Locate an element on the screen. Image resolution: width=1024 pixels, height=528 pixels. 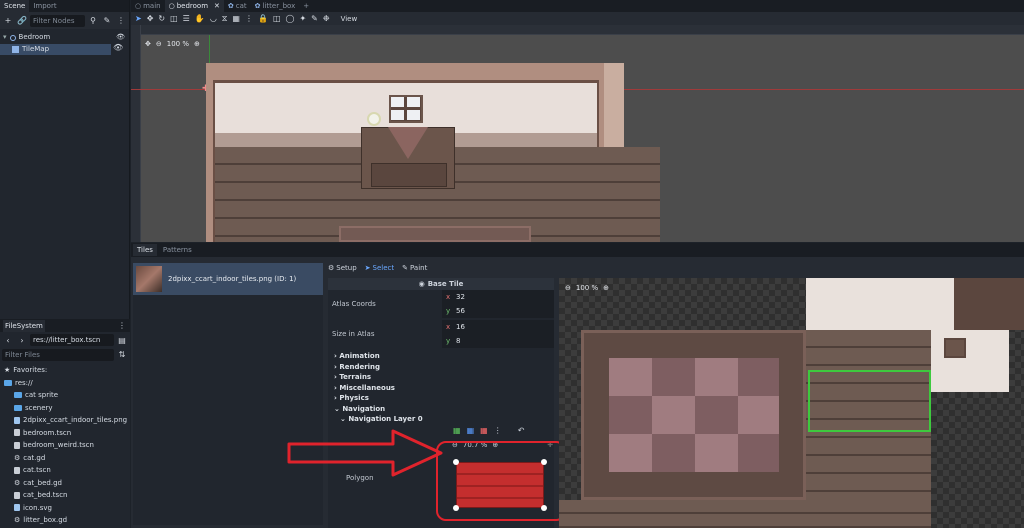
tab-import: Import is located at coordinates (44, 6).